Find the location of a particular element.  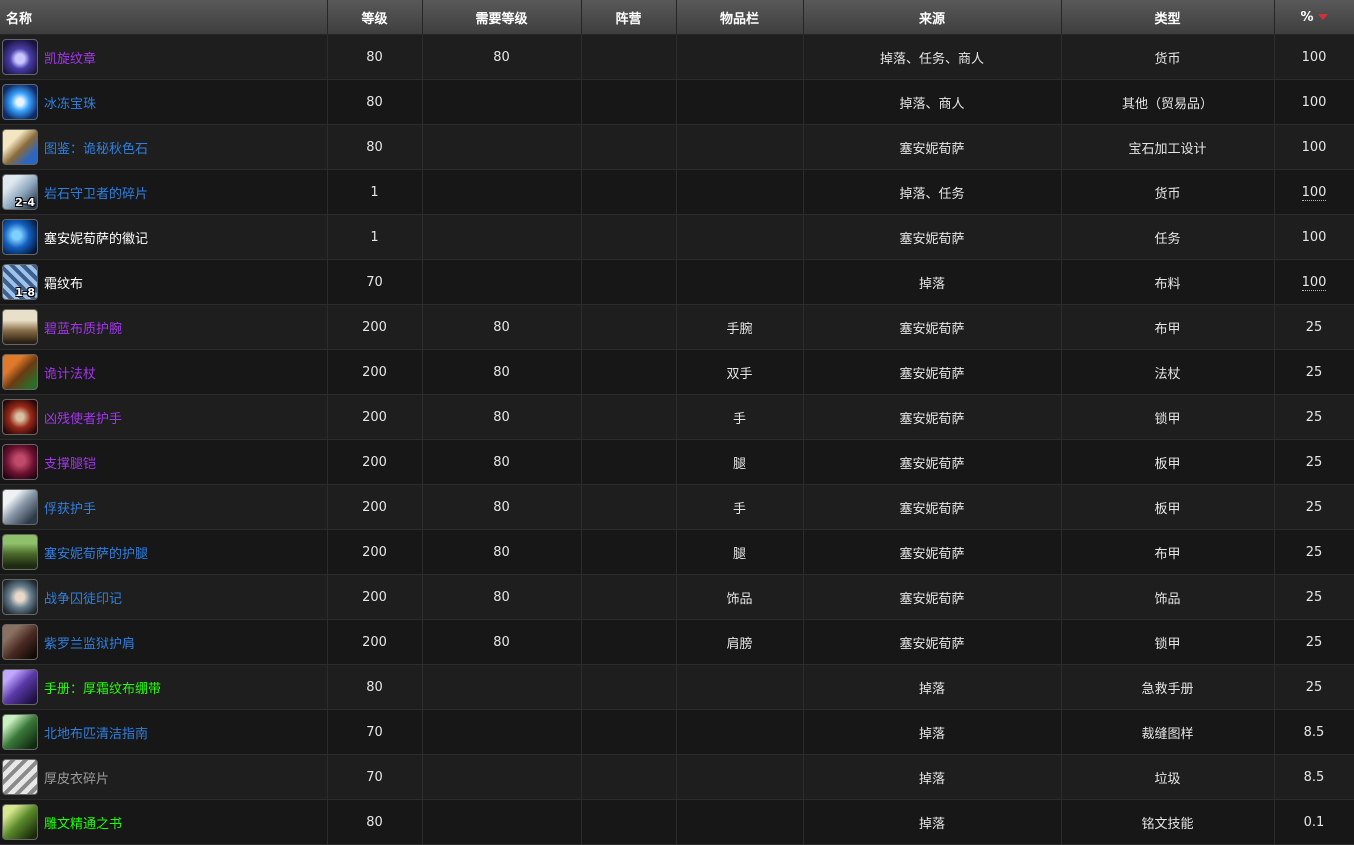

glyph-book-icon is located at coordinates (20, 822).